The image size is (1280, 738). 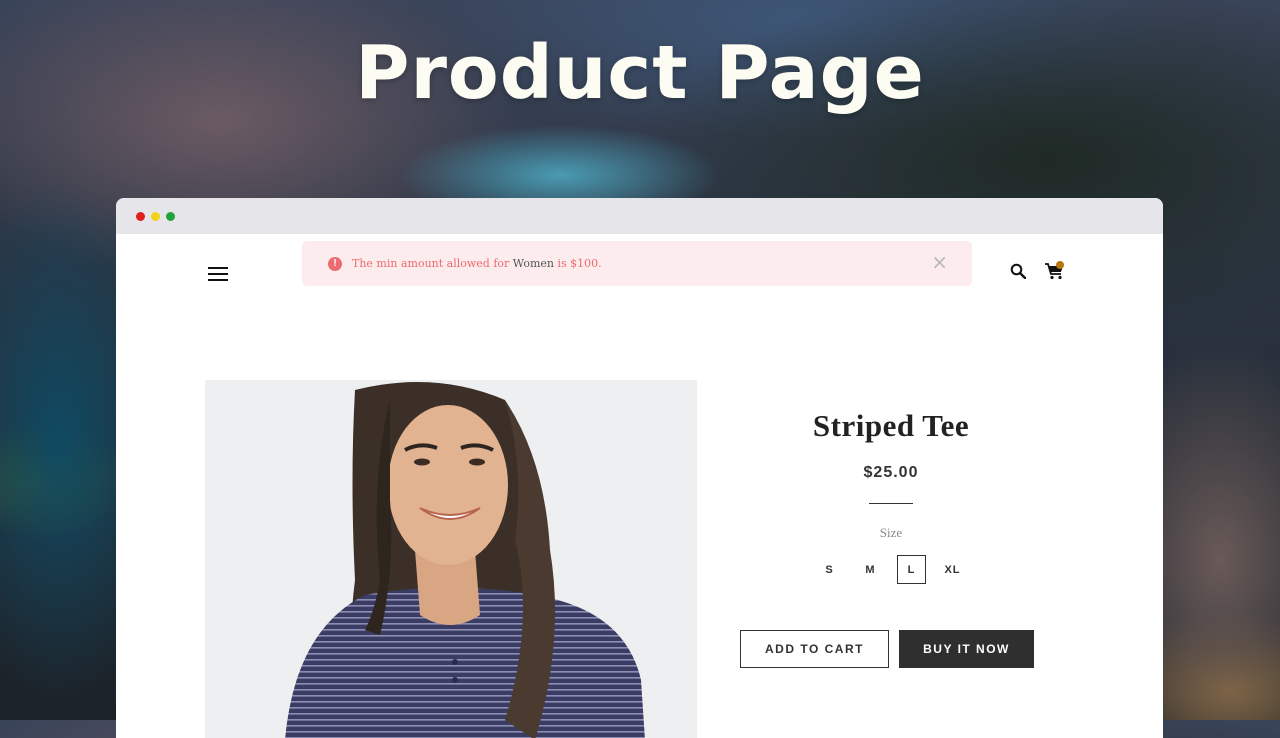 I want to click on purchase-actions: ADD TO CART BUY IT NOW, so click(x=887, y=649).